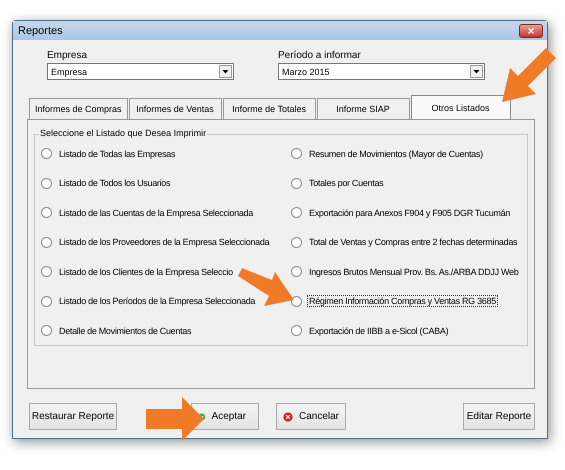 The height and width of the screenshot is (470, 565). What do you see at coordinates (269, 108) in the screenshot?
I see `tab: Informe de Totales` at bounding box center [269, 108].